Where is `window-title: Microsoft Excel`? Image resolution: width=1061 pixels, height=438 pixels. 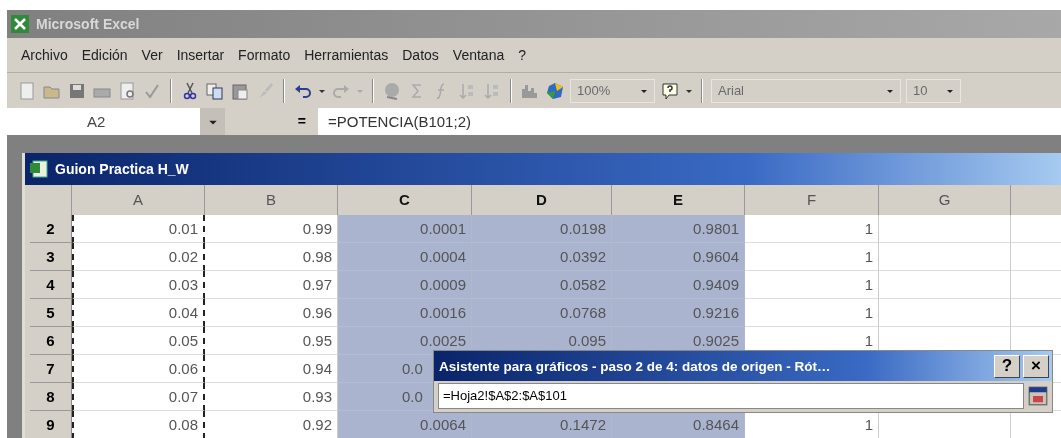
window-title: Microsoft Excel is located at coordinates (88, 24).